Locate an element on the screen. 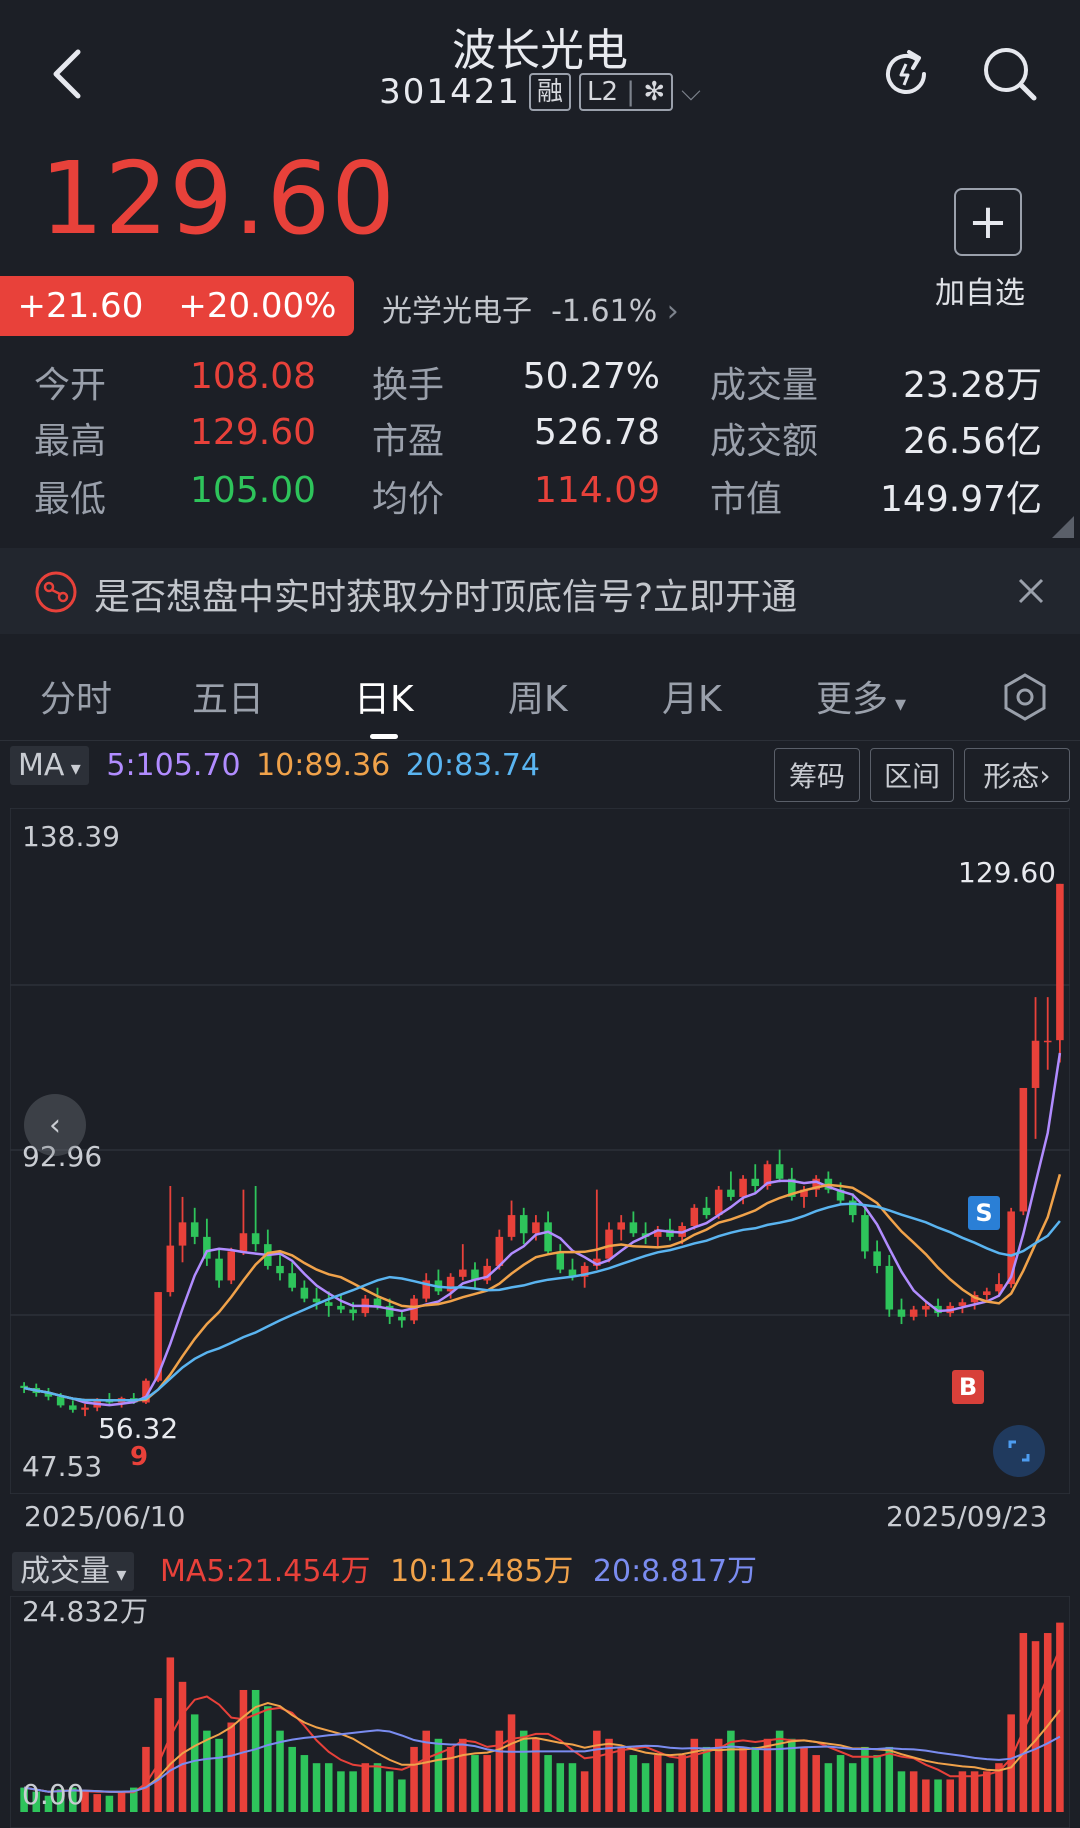 This screenshot has width=1080, height=1828. l2-tag: L2 | ✻ is located at coordinates (626, 92).